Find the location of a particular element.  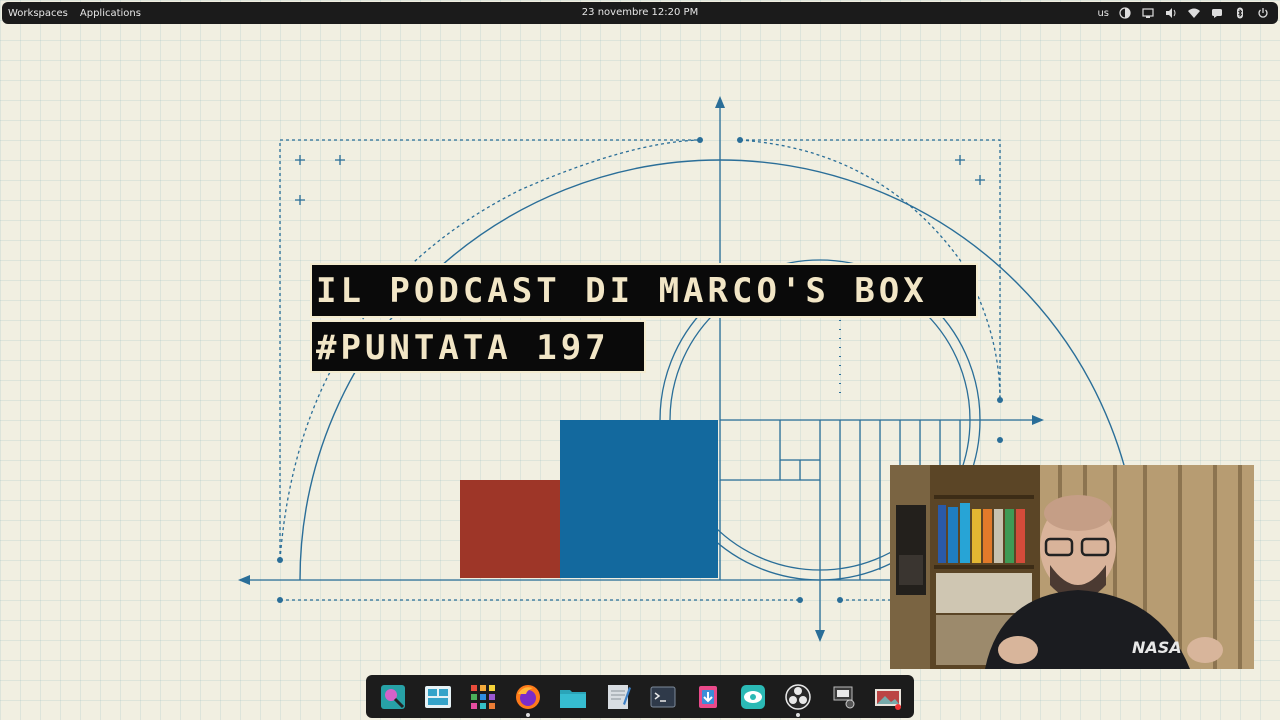

applications-button: Applications is located at coordinates (110, 13).